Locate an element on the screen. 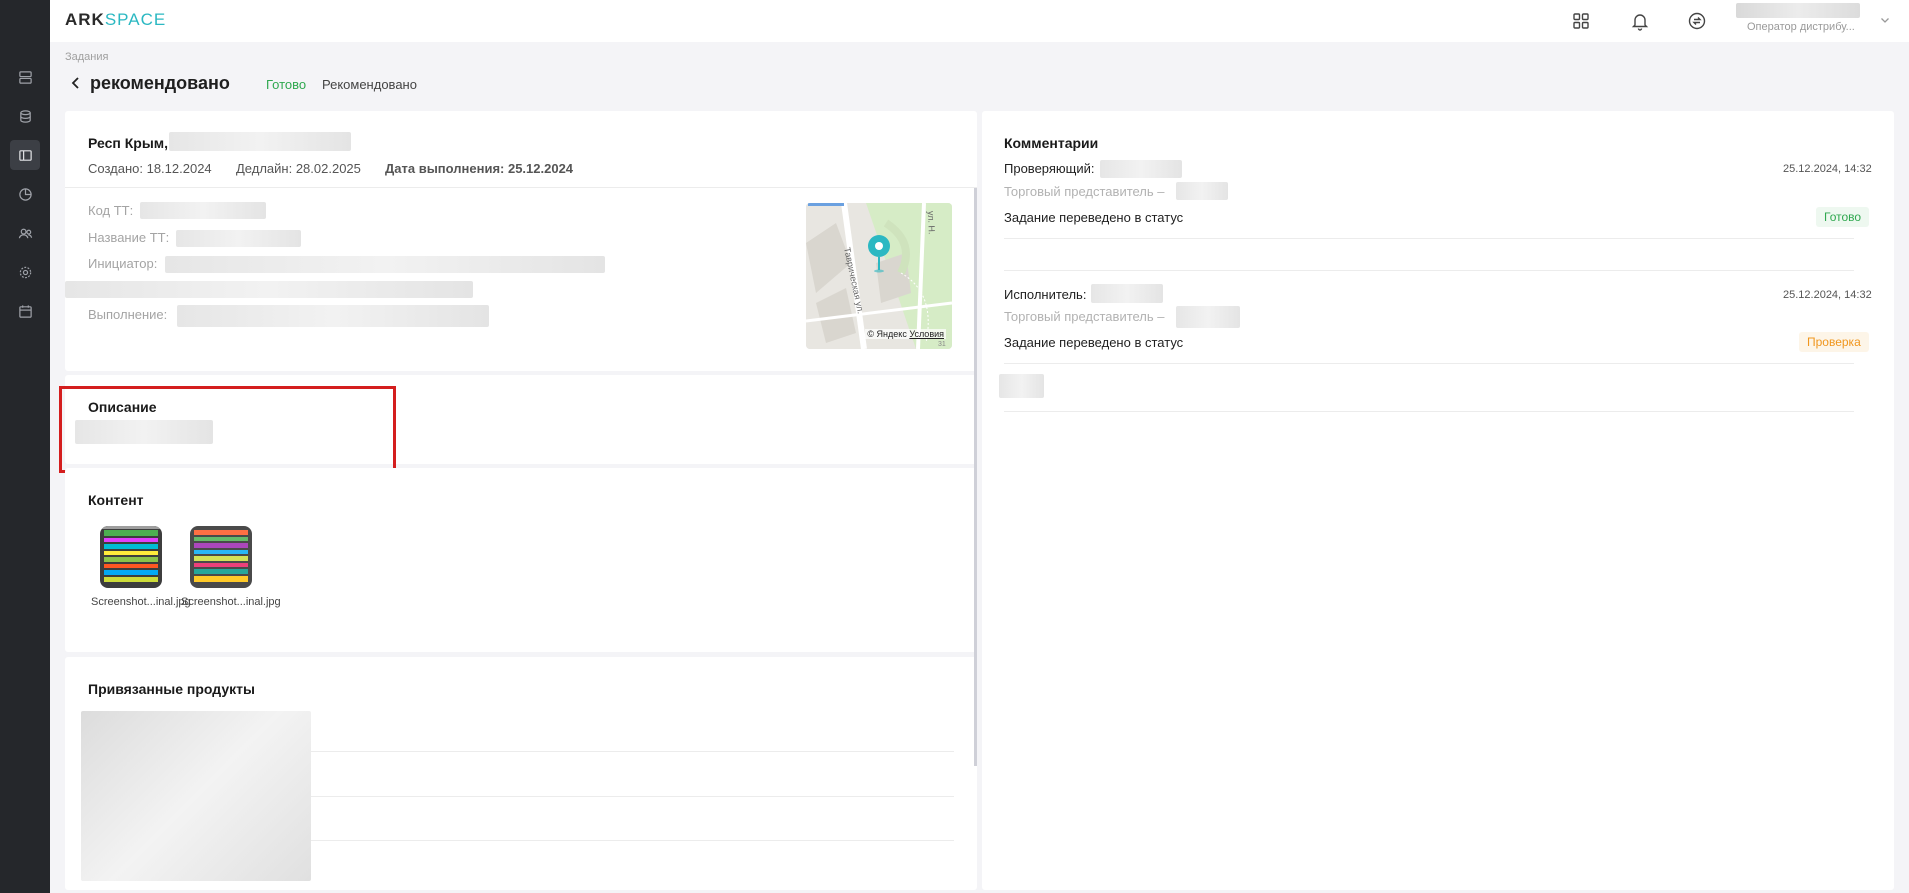 The height and width of the screenshot is (893, 1909). comment-author-role: Проверяющий: is located at coordinates (1049, 168).